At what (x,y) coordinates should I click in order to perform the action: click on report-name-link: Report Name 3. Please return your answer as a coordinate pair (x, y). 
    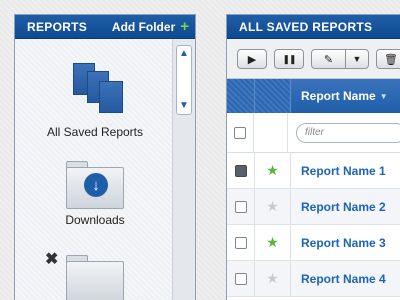
    Looking at the image, I should click on (345, 243).